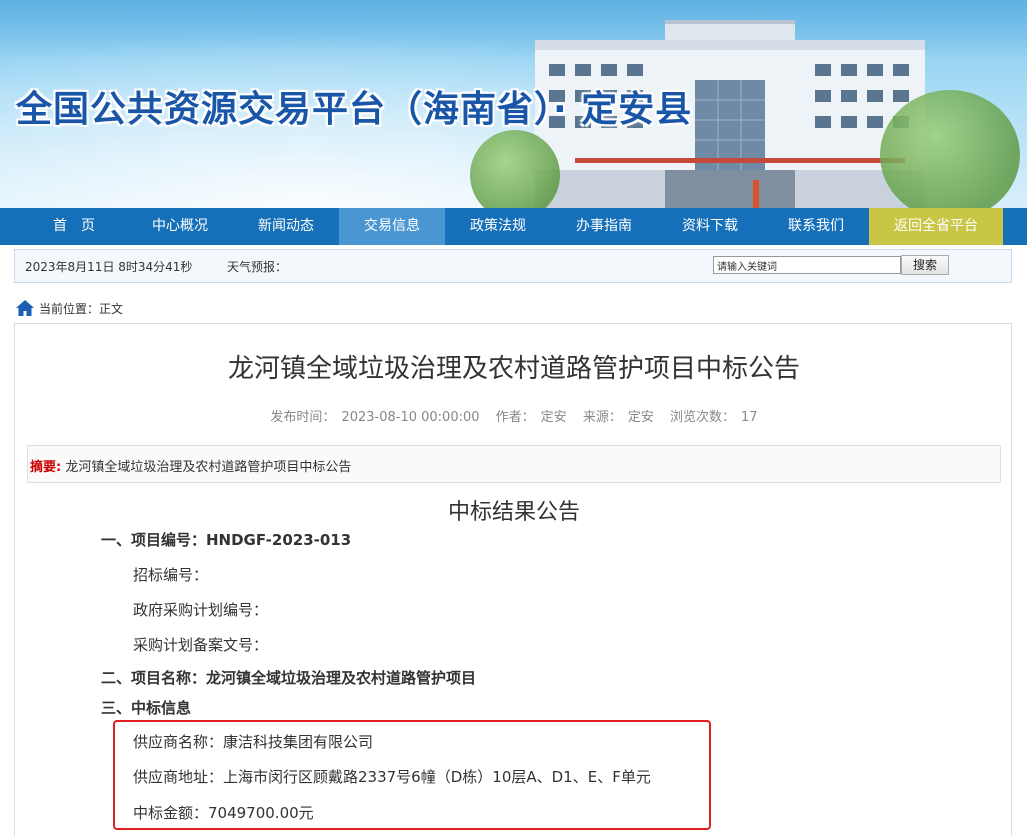 The image size is (1027, 836). Describe the element at coordinates (354, 109) in the screenshot. I see `site-title: 全国公共资源交易平台（海南省）· 定安县` at that location.